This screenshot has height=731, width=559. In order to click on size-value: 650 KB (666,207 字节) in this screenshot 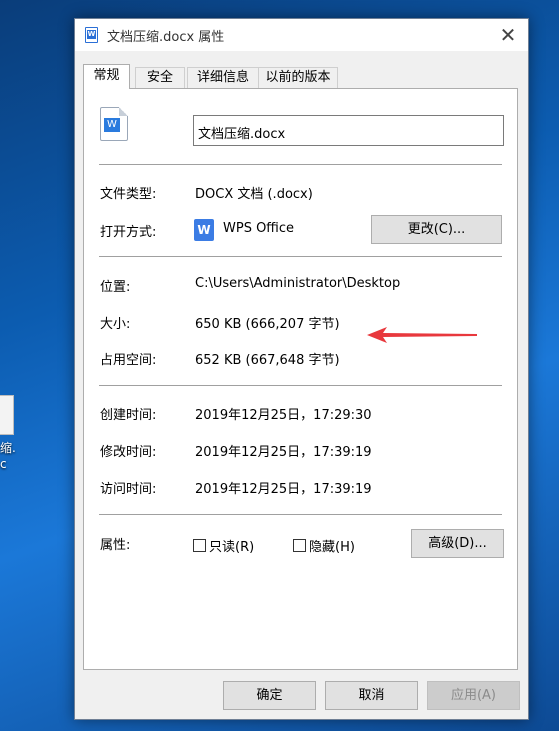, I will do `click(267, 324)`.